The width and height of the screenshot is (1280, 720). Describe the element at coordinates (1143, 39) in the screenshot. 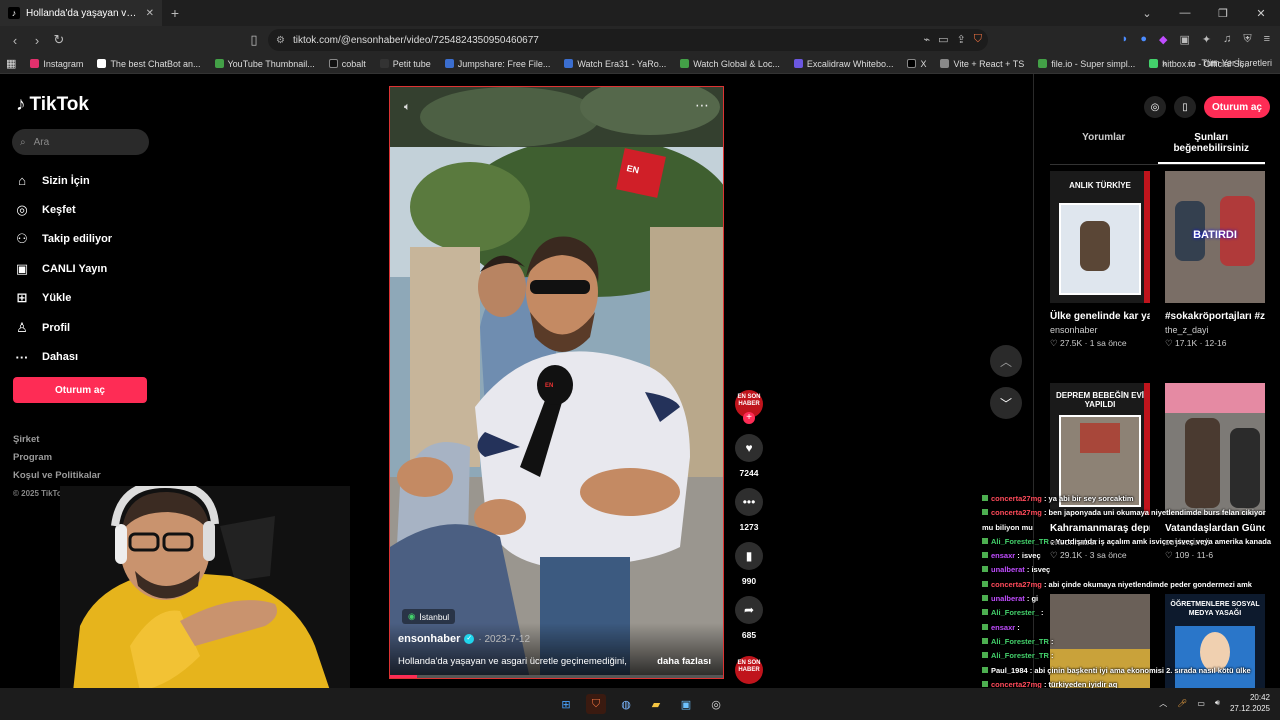

I see `vpn-icon: ●` at that location.